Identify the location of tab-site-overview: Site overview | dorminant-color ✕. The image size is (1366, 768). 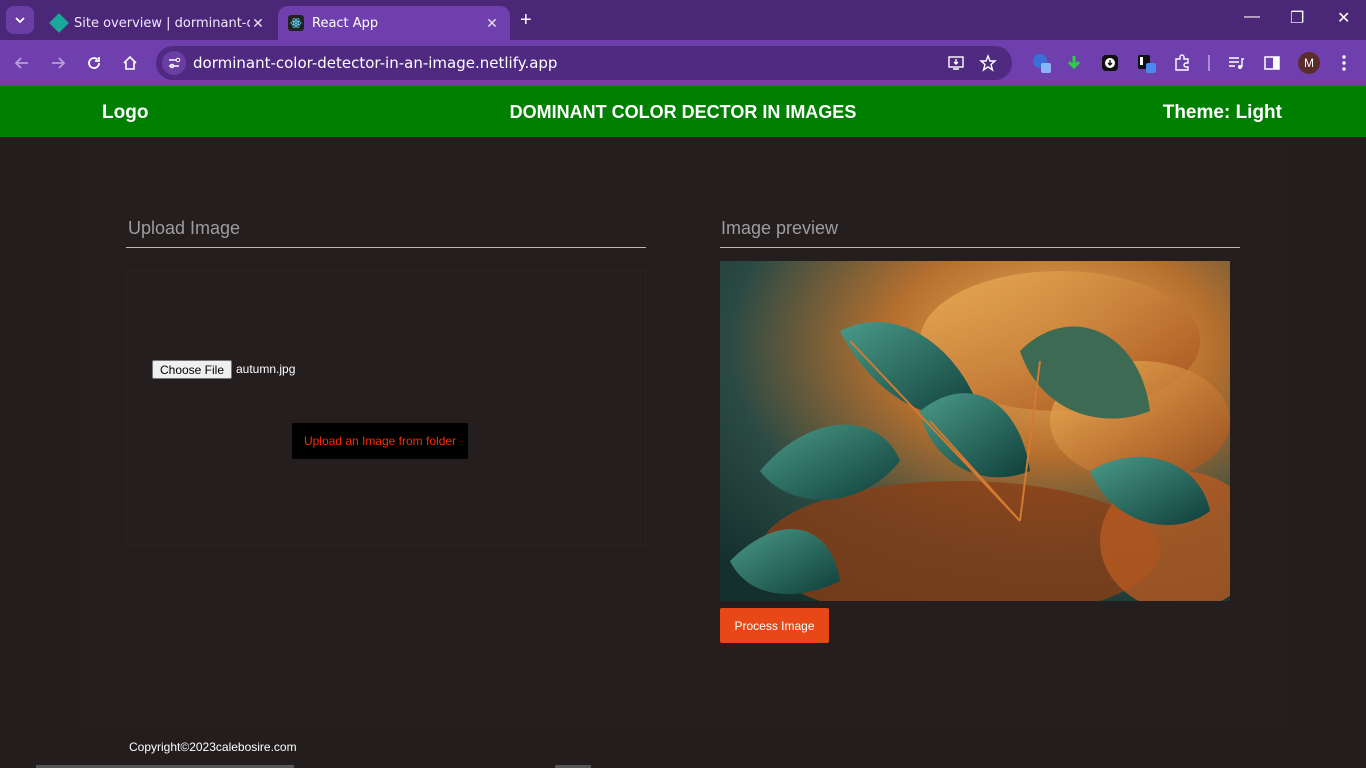
(158, 23).